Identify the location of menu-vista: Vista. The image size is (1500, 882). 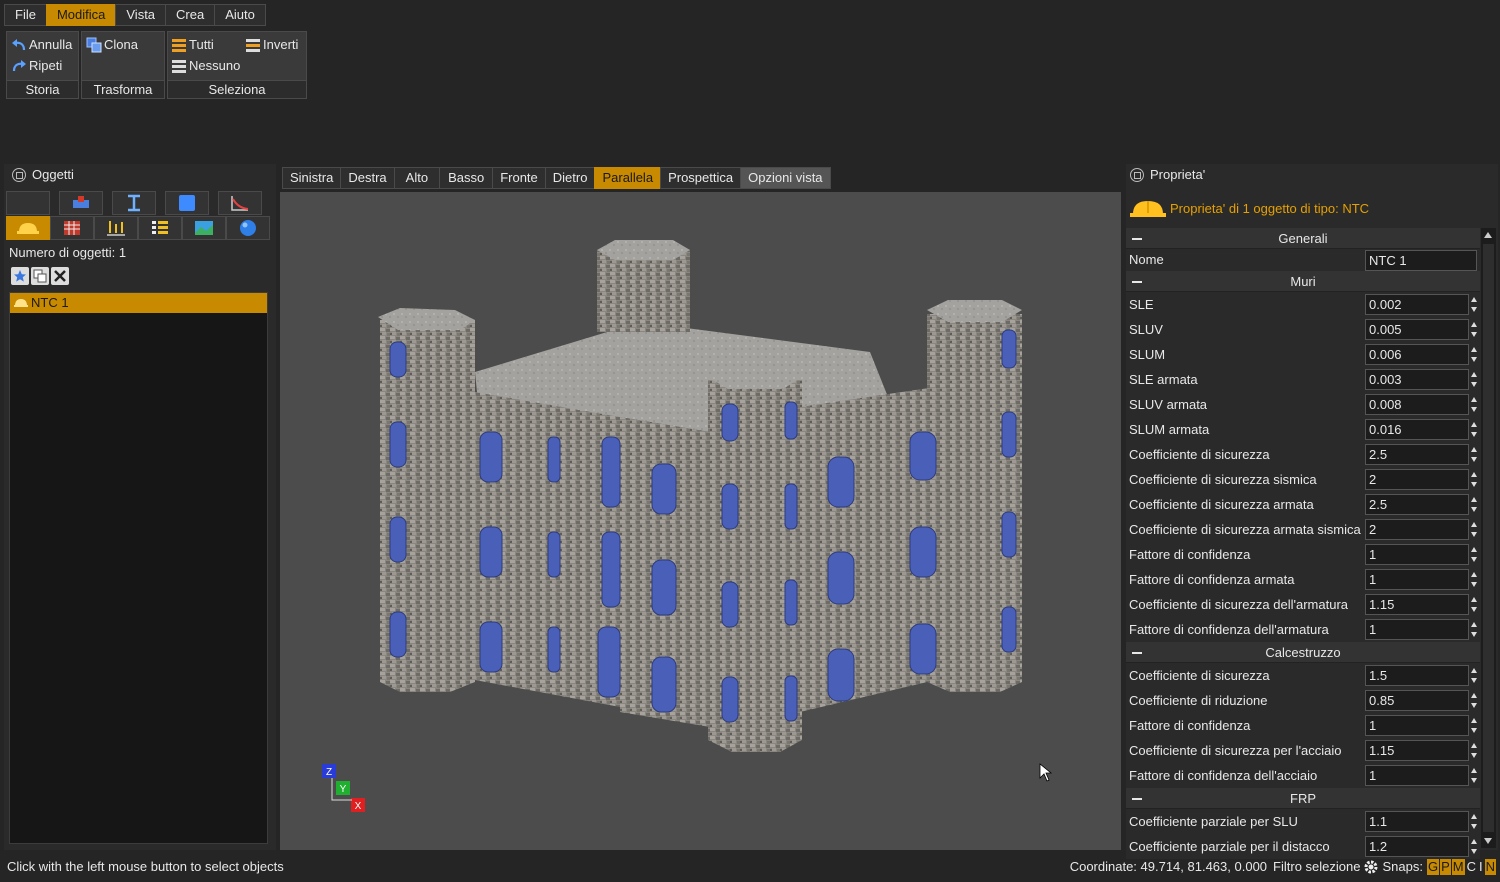
(141, 15).